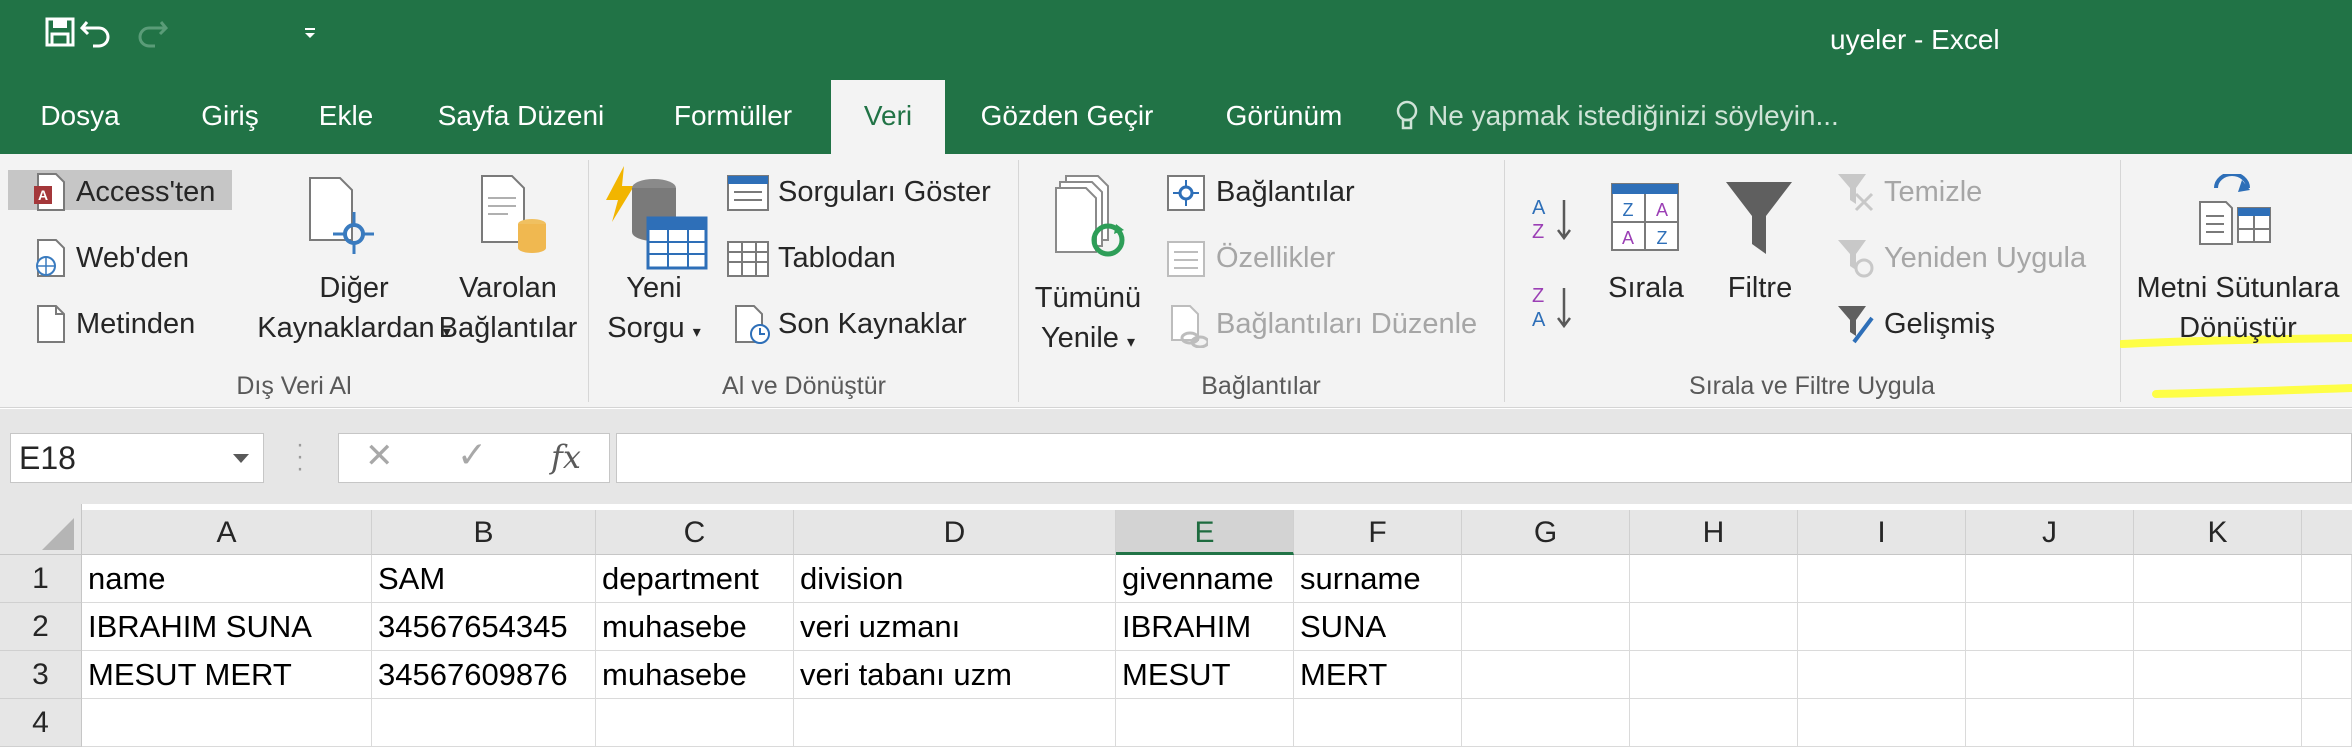  I want to click on column-header-g: G, so click(1546, 532).